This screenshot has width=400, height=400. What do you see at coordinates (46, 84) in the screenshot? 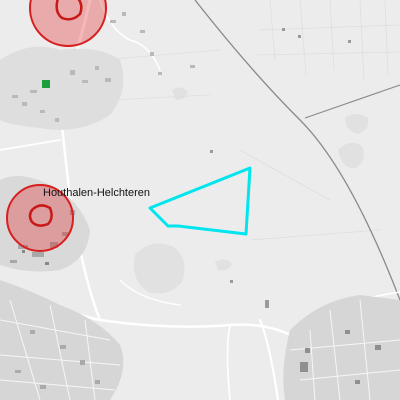
I see `green-square-marker` at bounding box center [46, 84].